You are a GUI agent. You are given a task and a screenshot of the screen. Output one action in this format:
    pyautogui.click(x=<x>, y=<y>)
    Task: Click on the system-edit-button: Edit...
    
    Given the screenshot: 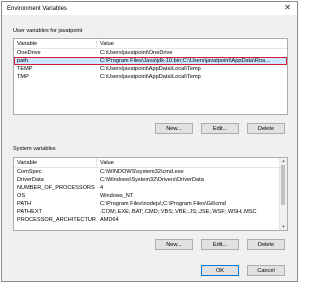 What is the action you would take?
    pyautogui.click(x=220, y=244)
    